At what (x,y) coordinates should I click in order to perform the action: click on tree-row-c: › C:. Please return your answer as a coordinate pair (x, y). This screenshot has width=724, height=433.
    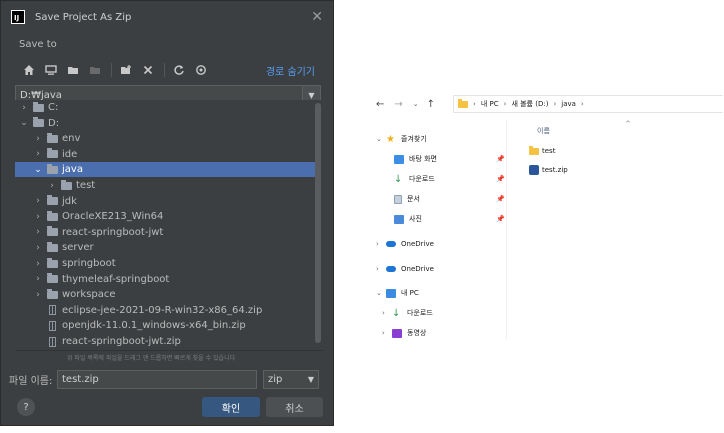
    Looking at the image, I should click on (165, 107).